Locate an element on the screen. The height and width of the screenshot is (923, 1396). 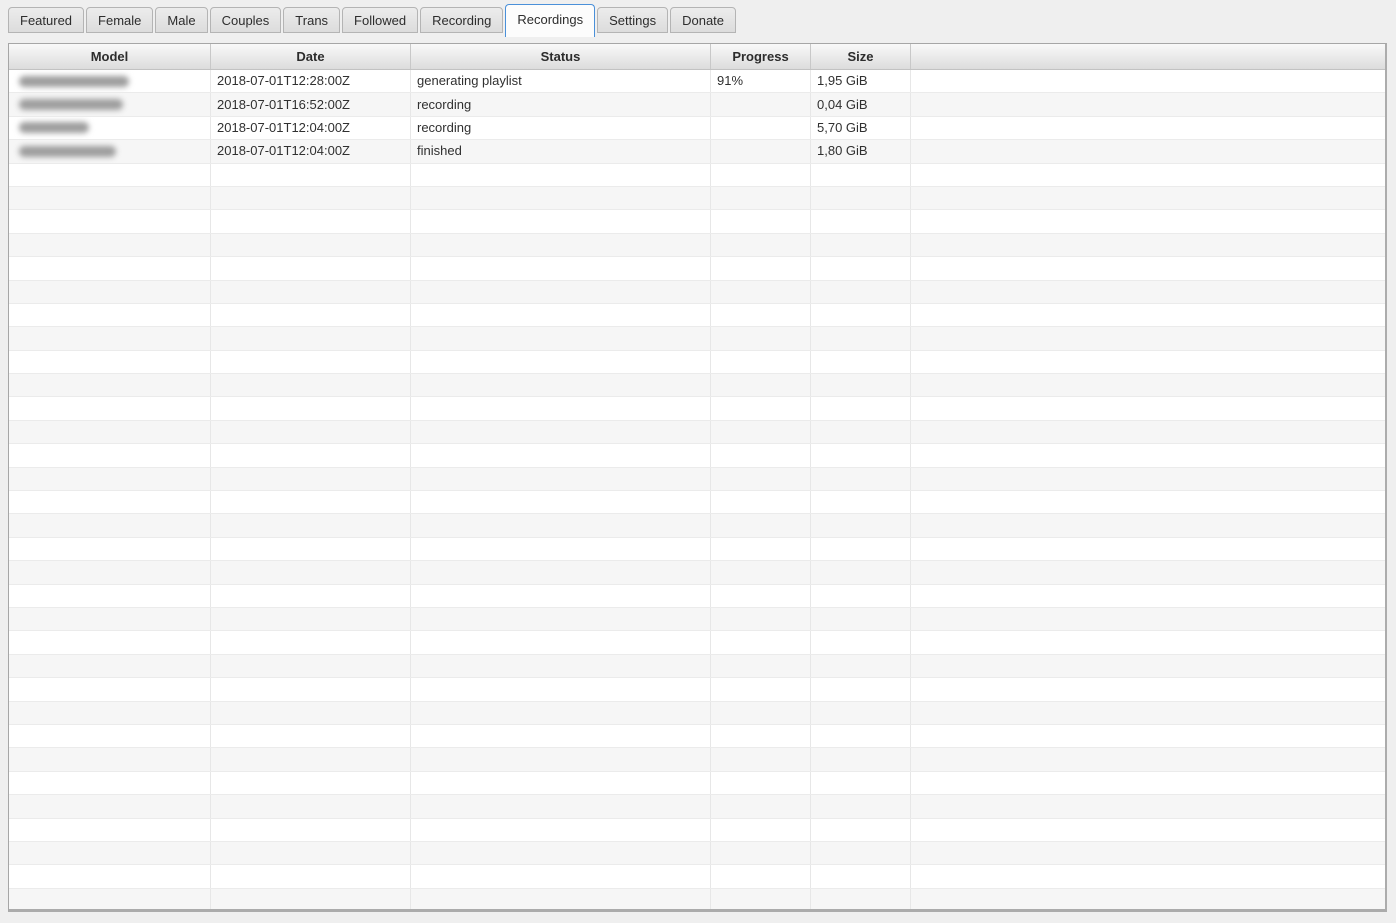
redacted-model-name is located at coordinates (67, 151).